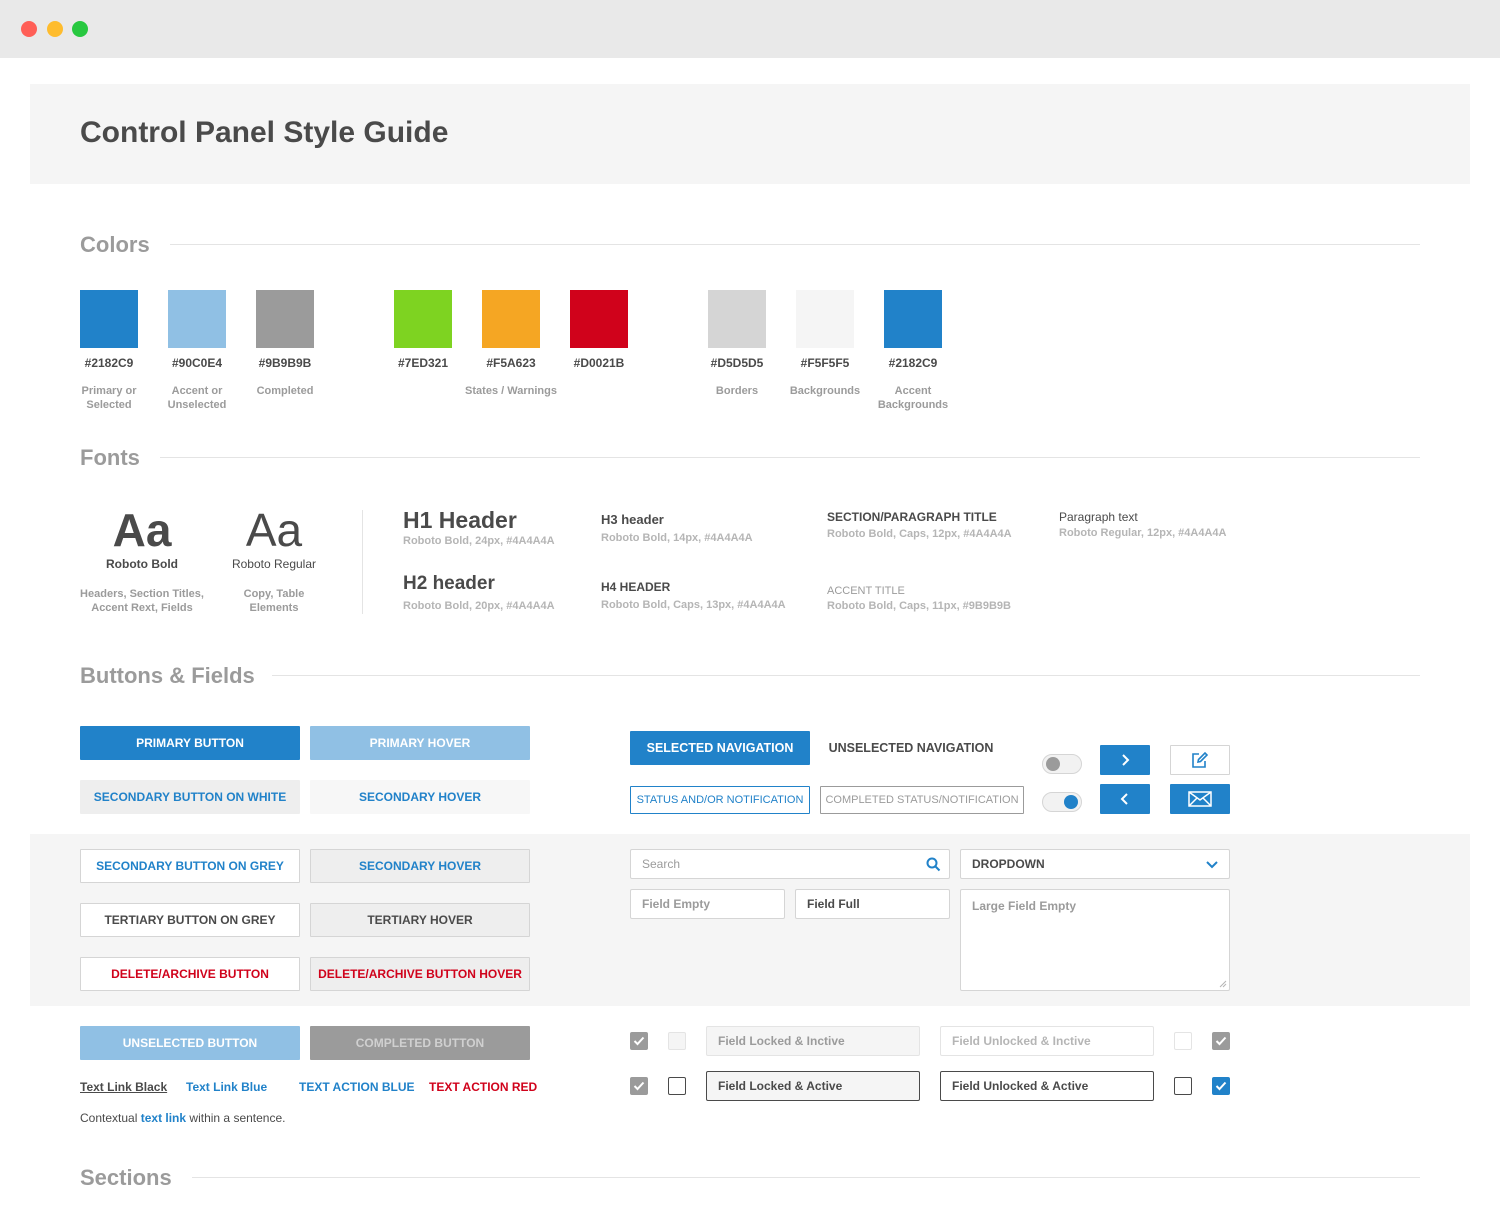 The image size is (1500, 1205). What do you see at coordinates (274, 564) in the screenshot?
I see `font-name-regular: Roboto Regular` at bounding box center [274, 564].